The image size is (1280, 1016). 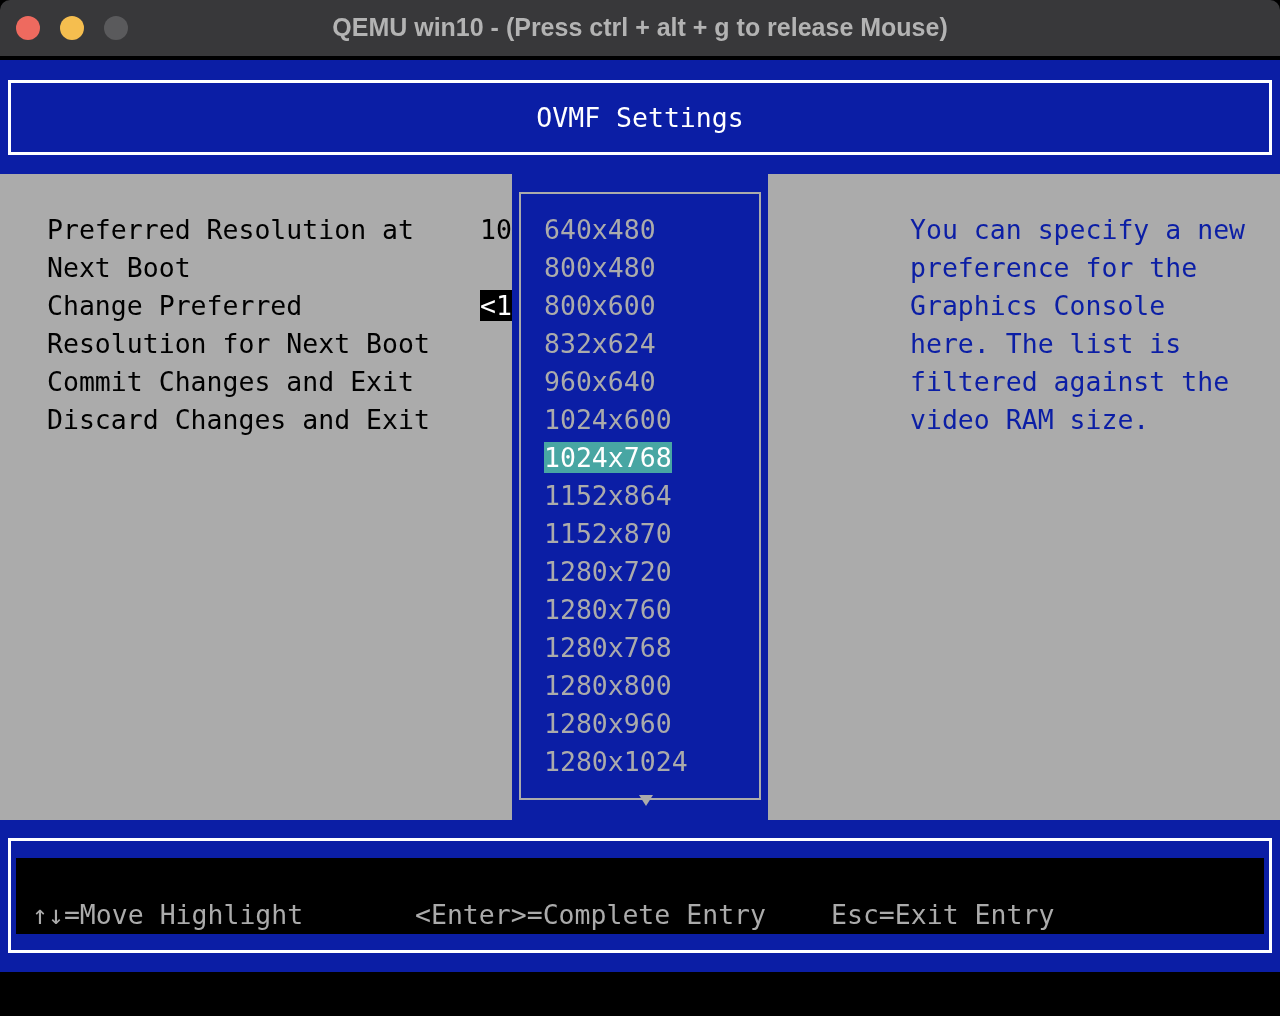 What do you see at coordinates (640, 28) in the screenshot?
I see `window-title: QEMU win10 - (Press ctrl + alt + g to release Mouse)` at bounding box center [640, 28].